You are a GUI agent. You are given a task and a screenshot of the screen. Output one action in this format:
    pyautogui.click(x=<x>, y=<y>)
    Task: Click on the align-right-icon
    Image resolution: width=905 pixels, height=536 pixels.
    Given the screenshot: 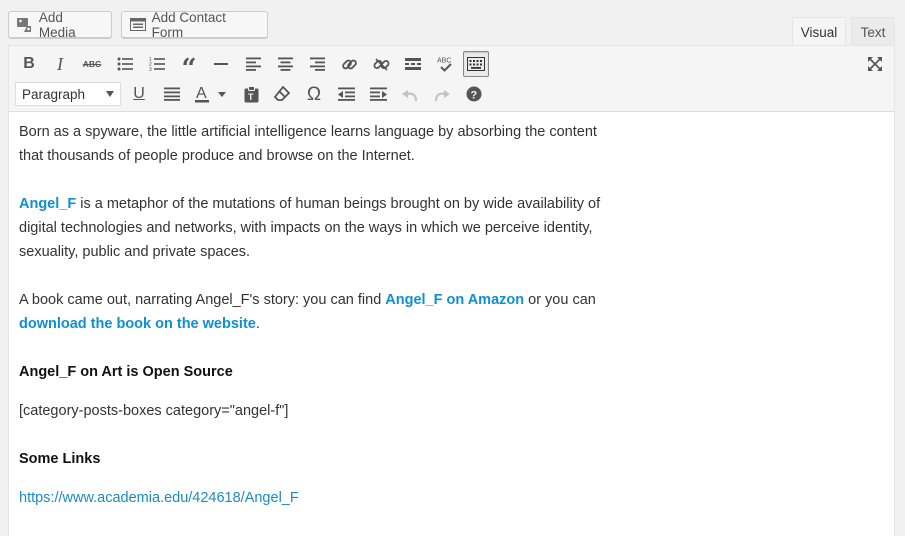 What is the action you would take?
    pyautogui.click(x=317, y=64)
    